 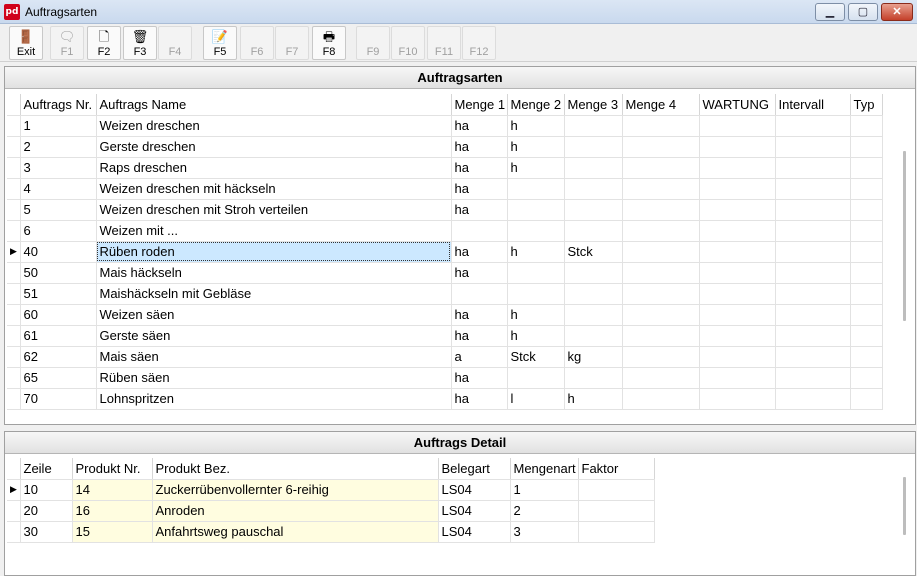 What do you see at coordinates (329, 43) in the screenshot?
I see `toolbar-button-f8: 🖶 F8` at bounding box center [329, 43].